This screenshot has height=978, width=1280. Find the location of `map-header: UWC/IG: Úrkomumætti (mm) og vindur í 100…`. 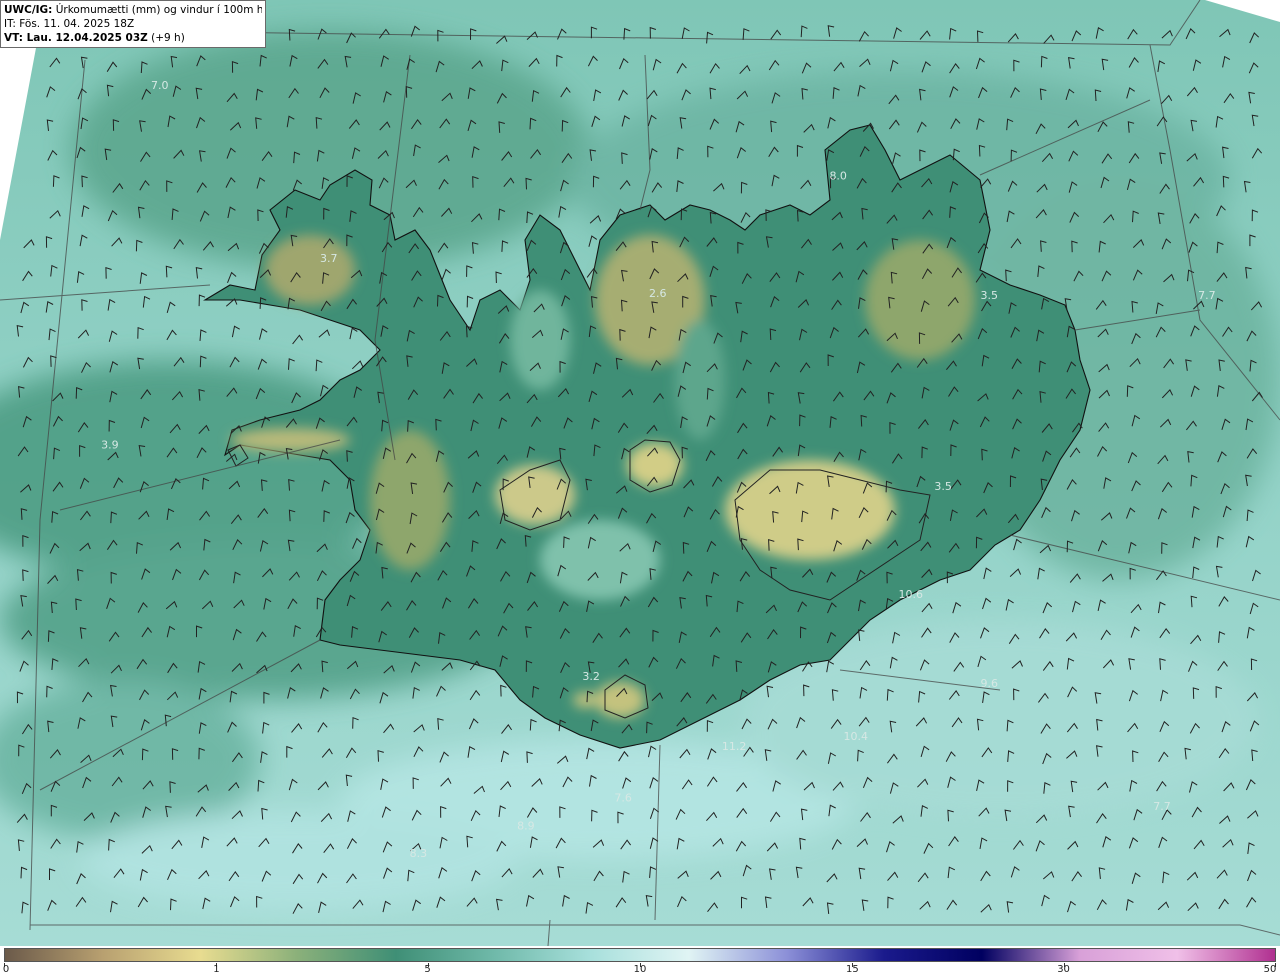

map-header: UWC/IG: Úrkomumætti (mm) og vindur í 100… is located at coordinates (133, 24).